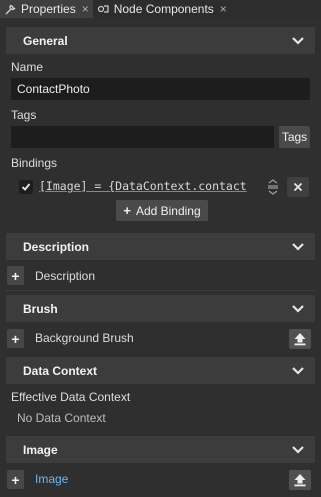  I want to click on add-description-button: +, so click(15, 275).